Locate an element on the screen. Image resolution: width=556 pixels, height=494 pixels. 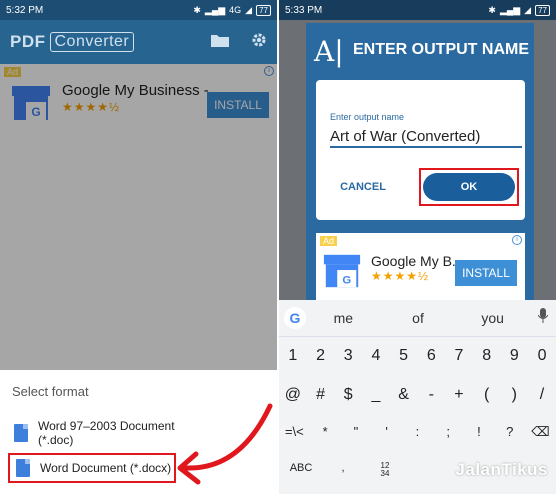
key: - is located at coordinates (431, 395).